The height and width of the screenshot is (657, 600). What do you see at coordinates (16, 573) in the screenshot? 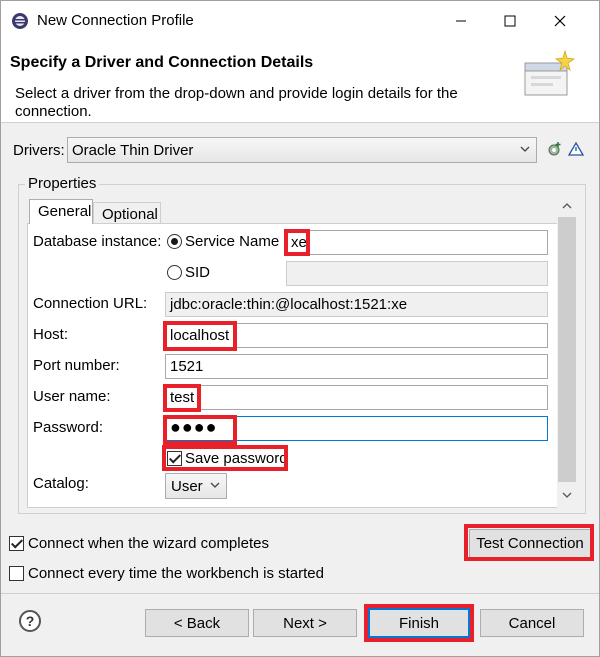
I see `connect-every-time-checkbox` at bounding box center [16, 573].